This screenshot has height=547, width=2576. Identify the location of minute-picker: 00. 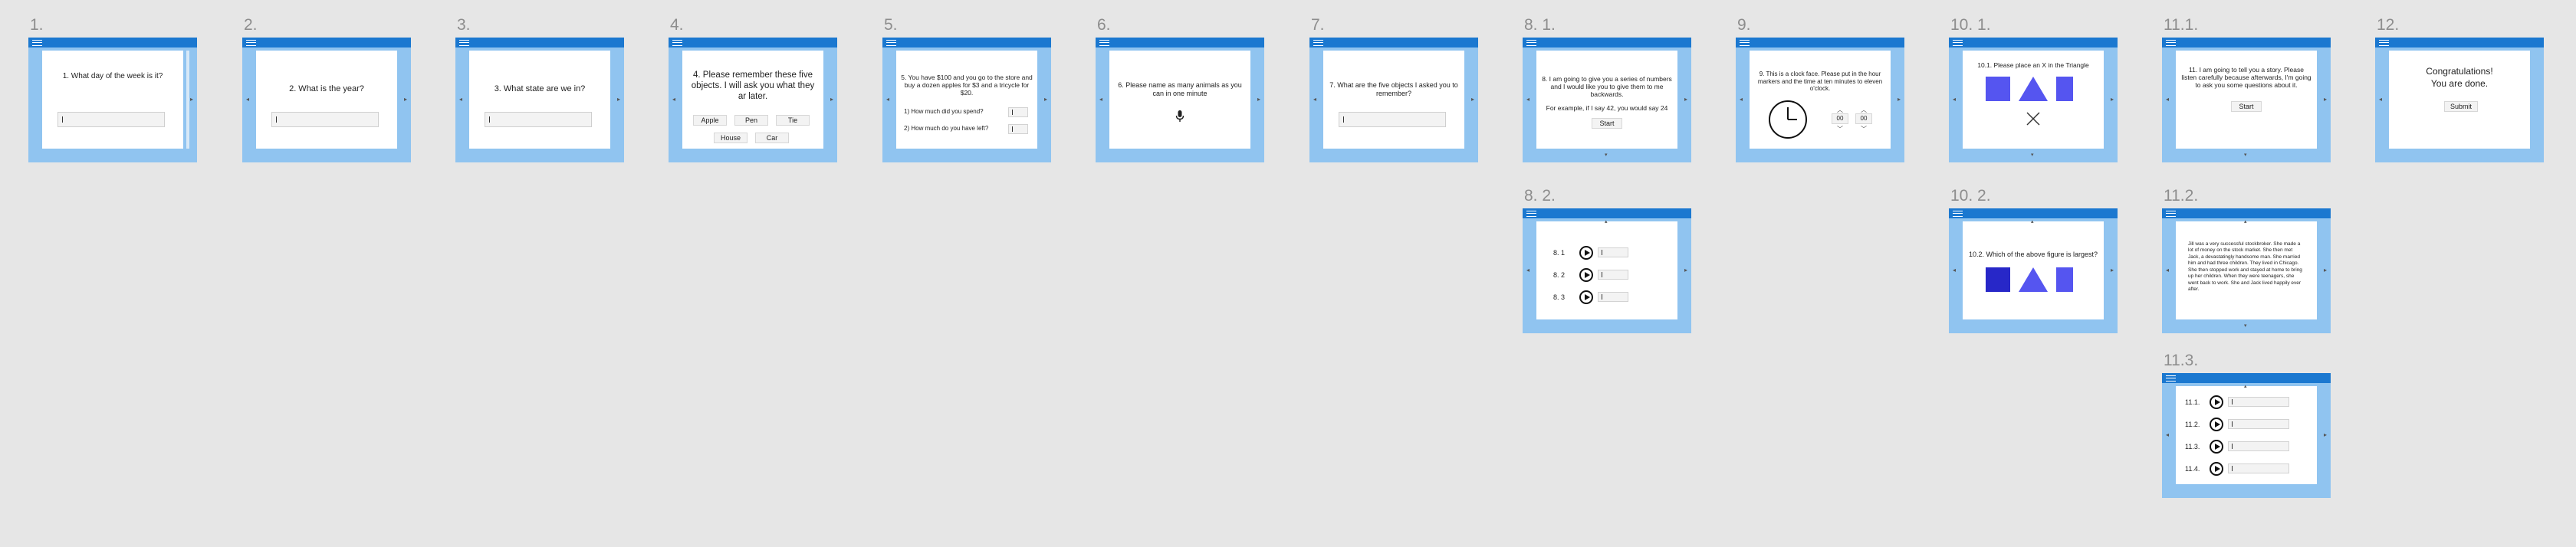
(1864, 119).